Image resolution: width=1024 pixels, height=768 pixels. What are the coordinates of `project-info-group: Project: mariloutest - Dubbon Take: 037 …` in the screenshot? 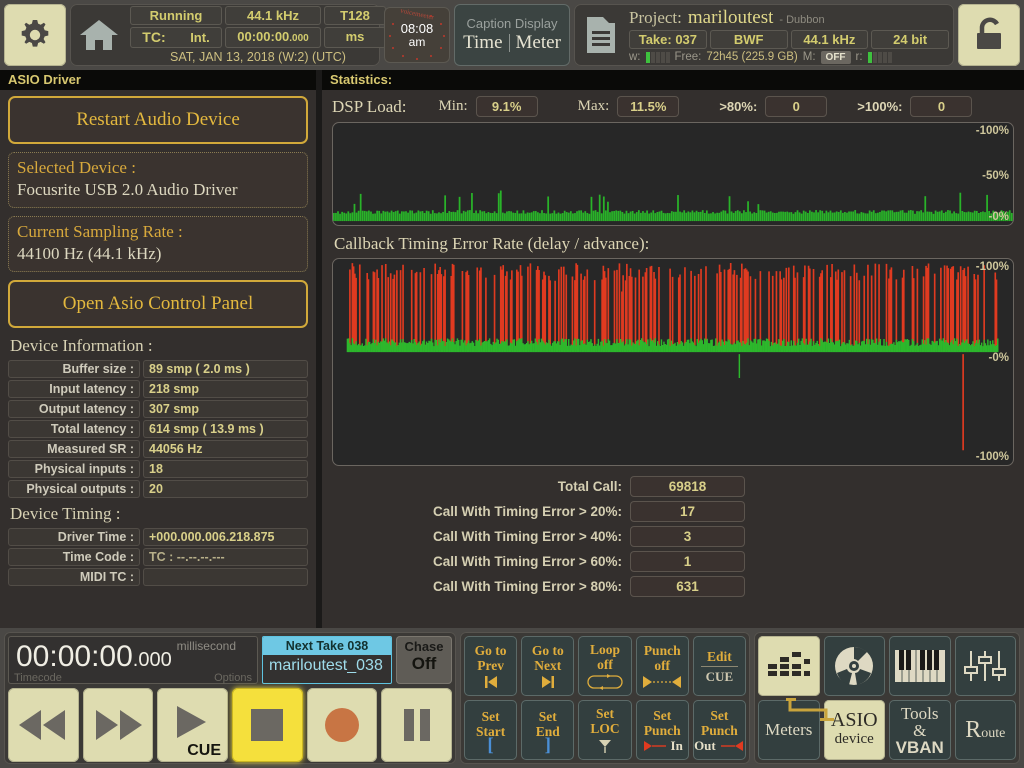 It's located at (764, 35).